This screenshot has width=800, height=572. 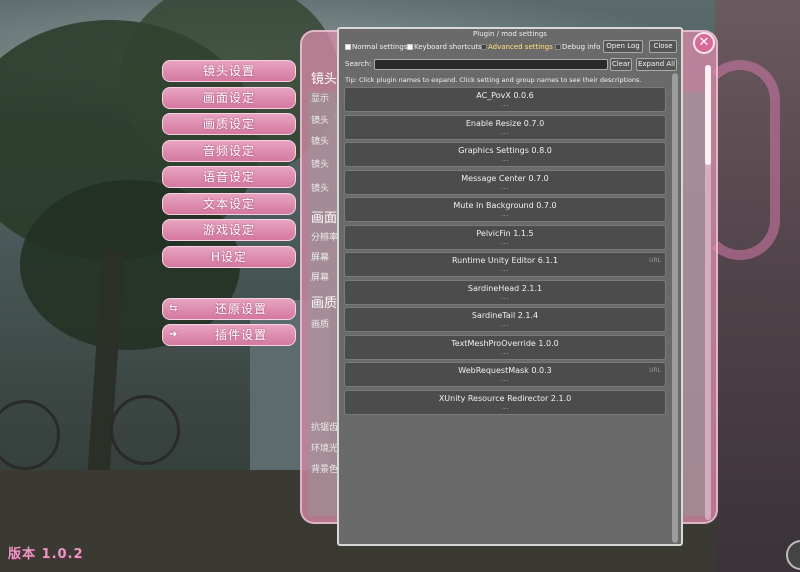 What do you see at coordinates (505, 178) in the screenshot?
I see `plugin-name: Message Center 0.7.0` at bounding box center [505, 178].